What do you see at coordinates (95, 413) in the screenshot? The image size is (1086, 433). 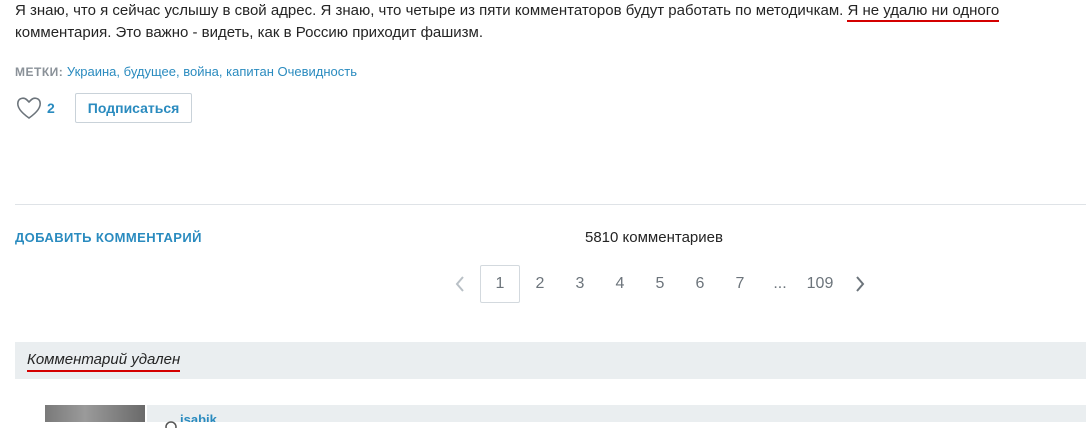 I see `avatar` at bounding box center [95, 413].